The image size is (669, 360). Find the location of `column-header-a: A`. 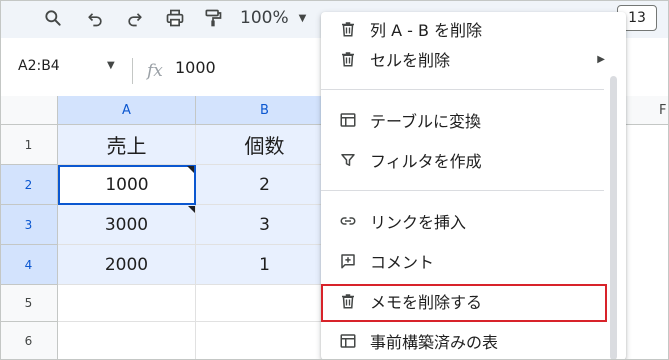

column-header-a: A is located at coordinates (127, 110).